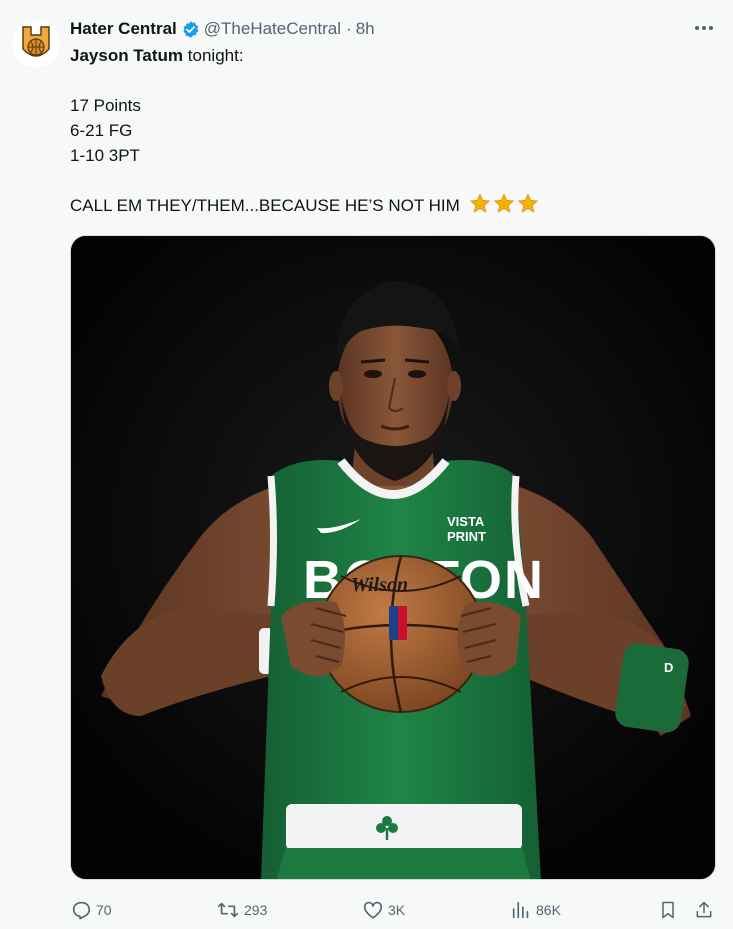 This screenshot has width=733, height=929. I want to click on sponsor-text: PRINT, so click(466, 536).